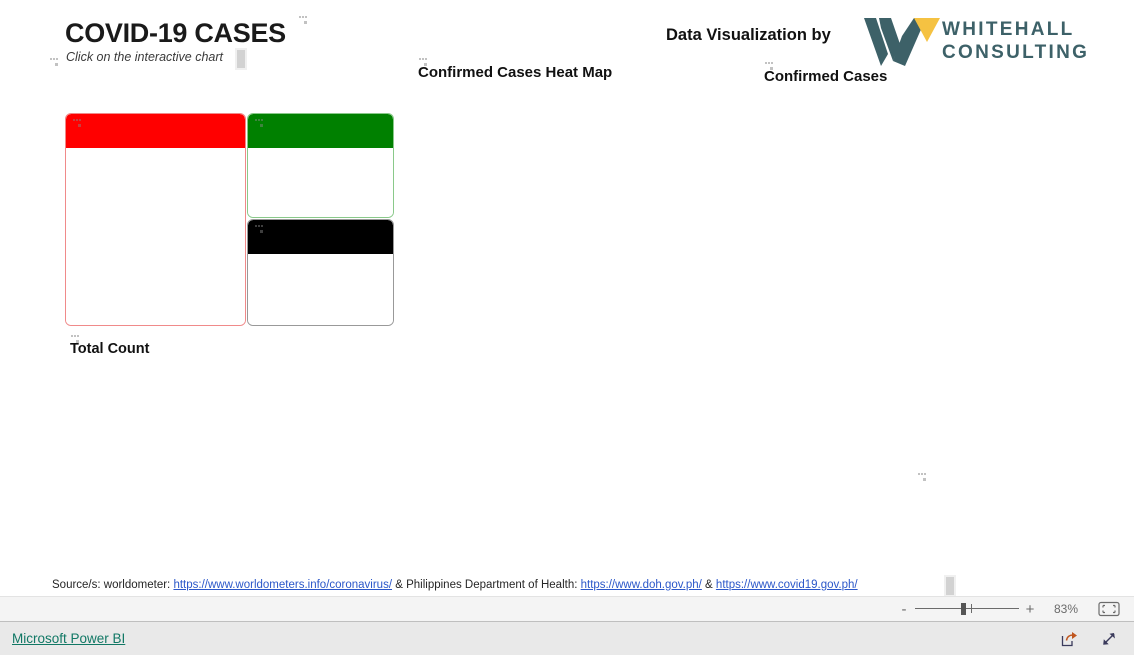 The width and height of the screenshot is (1134, 655). Describe the element at coordinates (971, 608) in the screenshot. I see `zoom-slider-tick` at that location.